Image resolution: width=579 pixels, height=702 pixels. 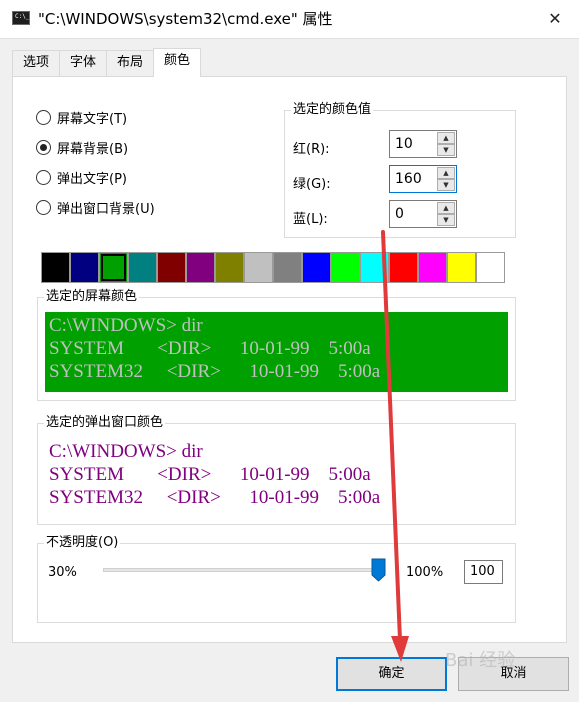 What do you see at coordinates (105, 423) in the screenshot?
I see `group-title: 选定的弹出窗口颜色` at bounding box center [105, 423].